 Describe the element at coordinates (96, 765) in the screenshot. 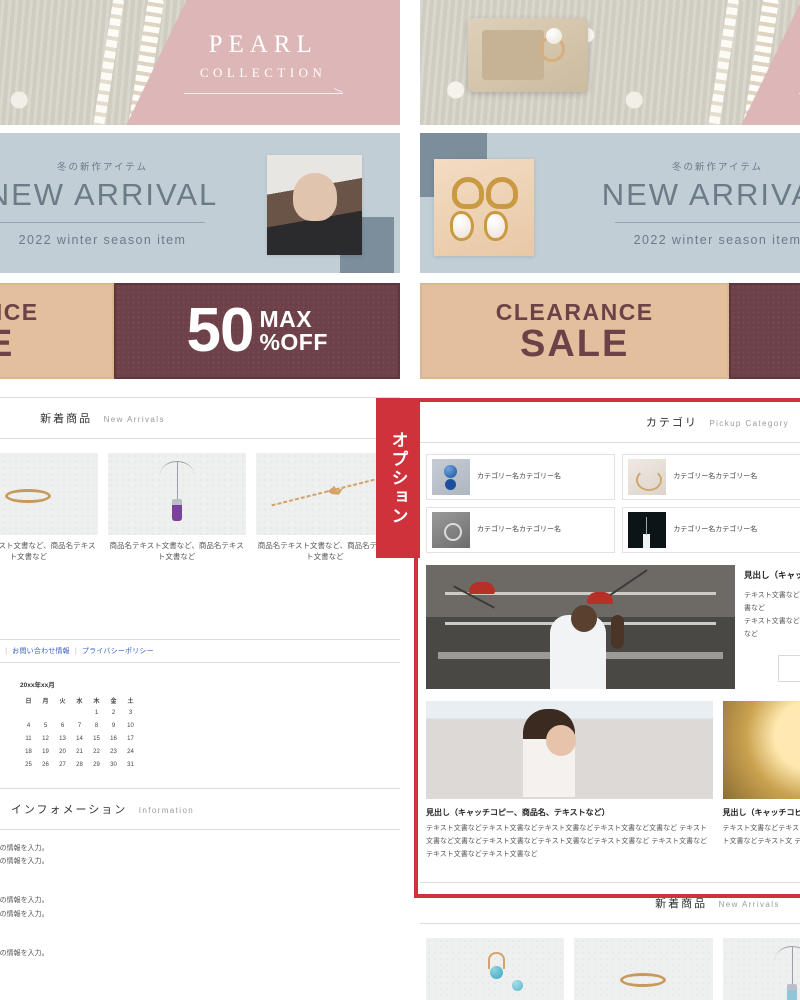

I see `calendar-day: 29` at that location.